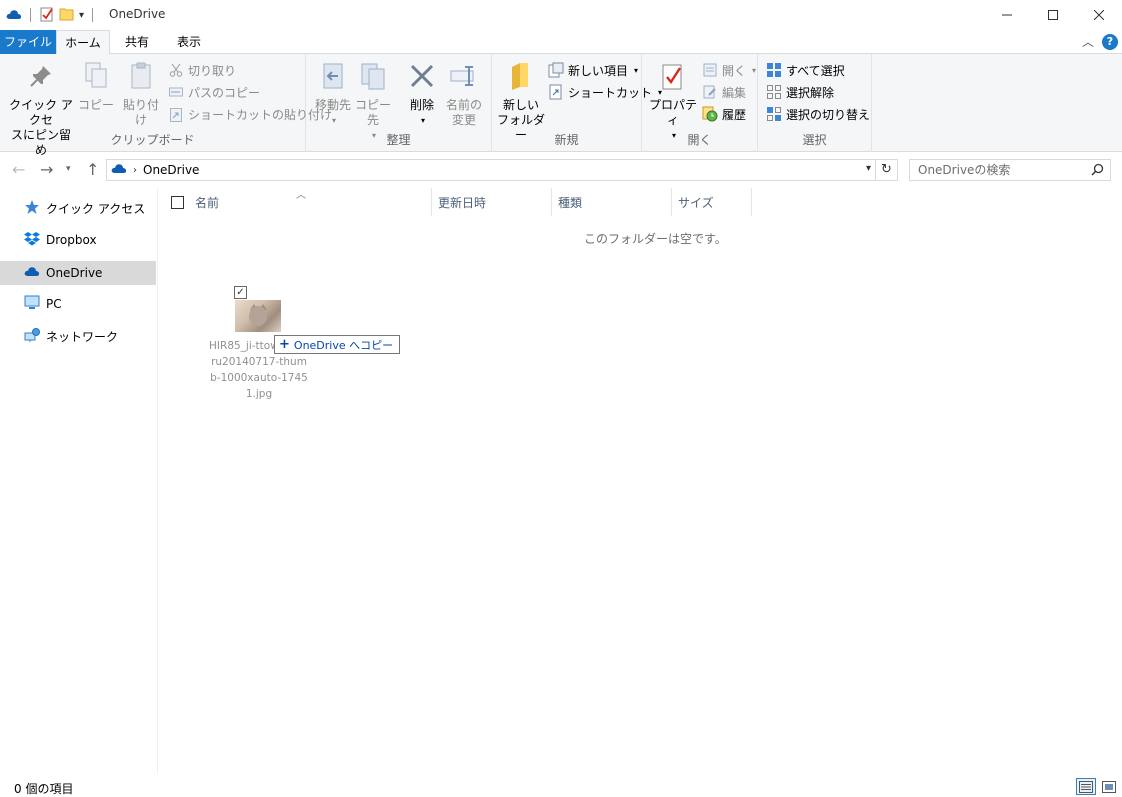 The width and height of the screenshot is (1122, 797). What do you see at coordinates (828, 114) in the screenshot?
I see `invert-selection-label: 選択の切り替え` at bounding box center [828, 114].